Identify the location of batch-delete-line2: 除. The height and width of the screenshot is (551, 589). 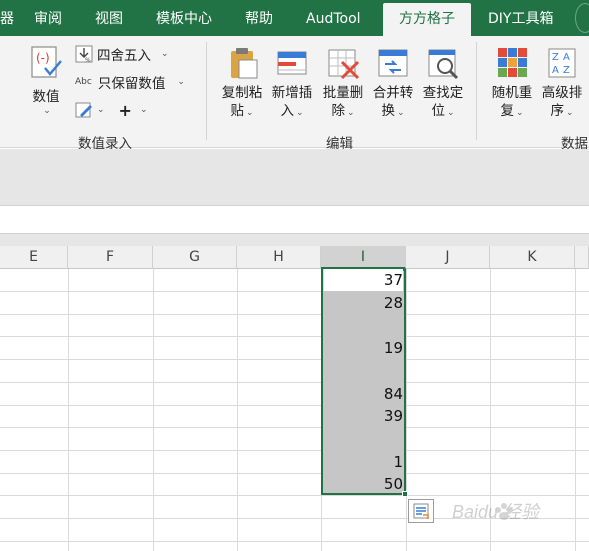
(338, 111).